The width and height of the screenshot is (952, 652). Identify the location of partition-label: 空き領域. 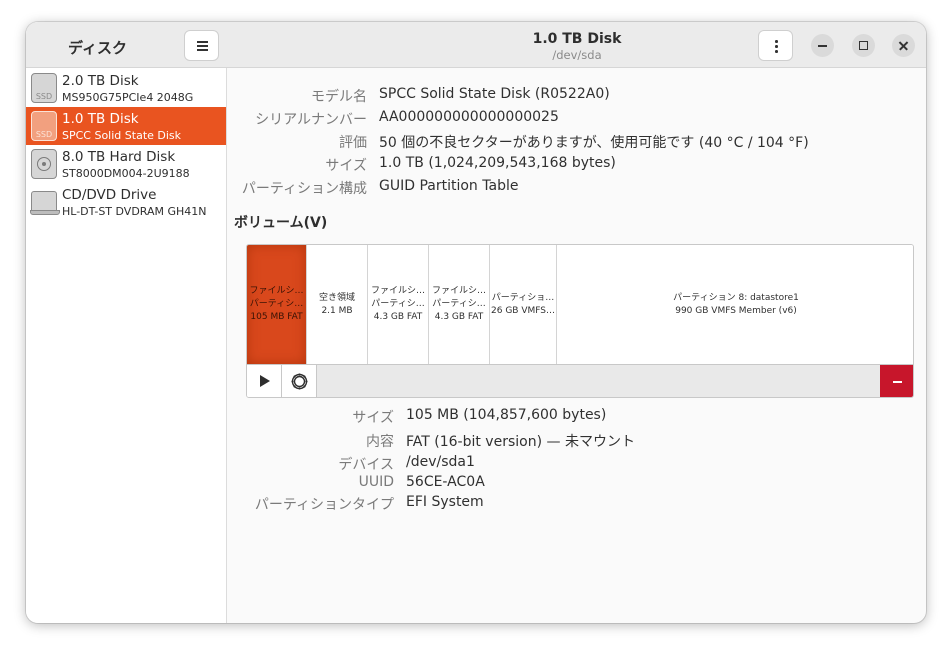
(336, 297).